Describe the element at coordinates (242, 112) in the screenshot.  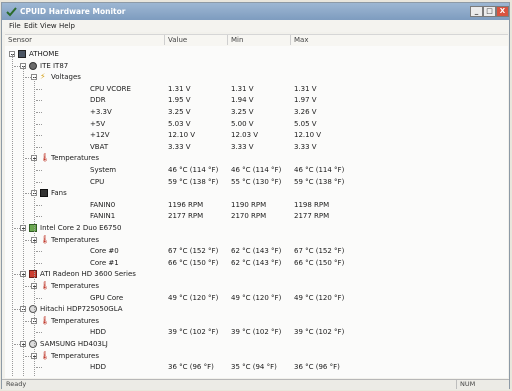
I see `sensor-min: 3.25 V` at that location.